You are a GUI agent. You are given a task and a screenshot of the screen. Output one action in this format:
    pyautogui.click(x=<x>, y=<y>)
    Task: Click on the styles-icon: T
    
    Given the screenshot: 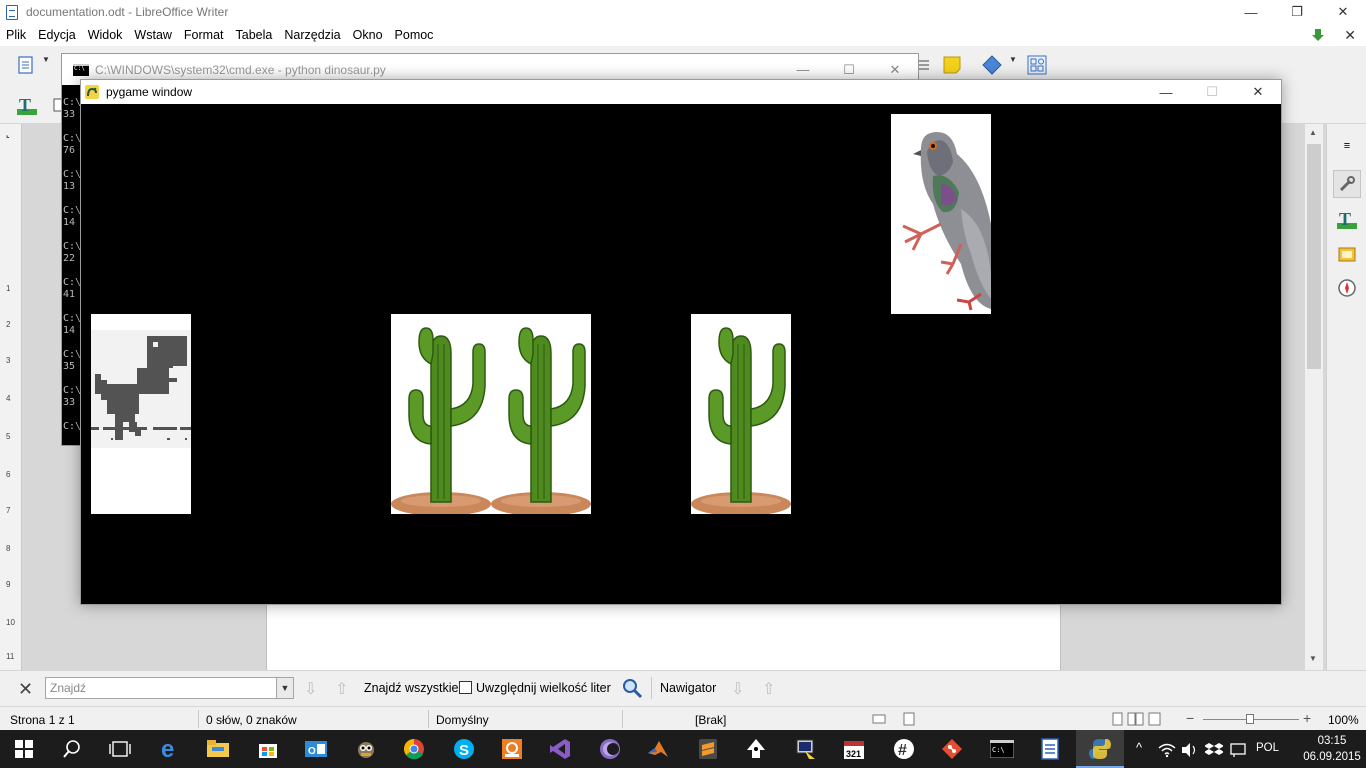 What is the action you would take?
    pyautogui.click(x=26, y=105)
    